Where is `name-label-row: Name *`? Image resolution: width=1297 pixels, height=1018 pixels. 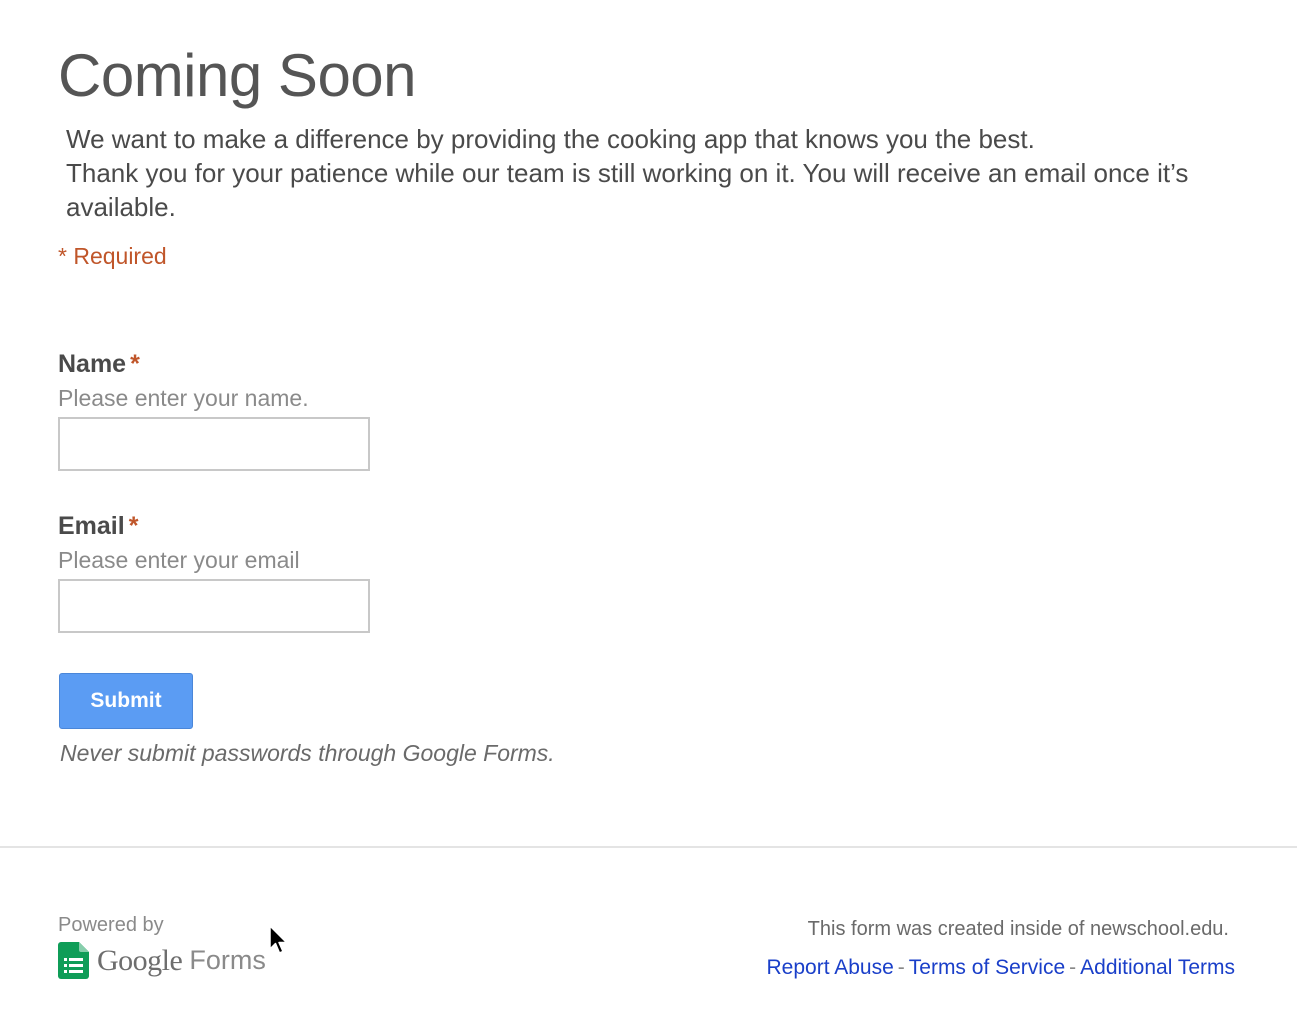 name-label-row: Name * is located at coordinates (214, 364).